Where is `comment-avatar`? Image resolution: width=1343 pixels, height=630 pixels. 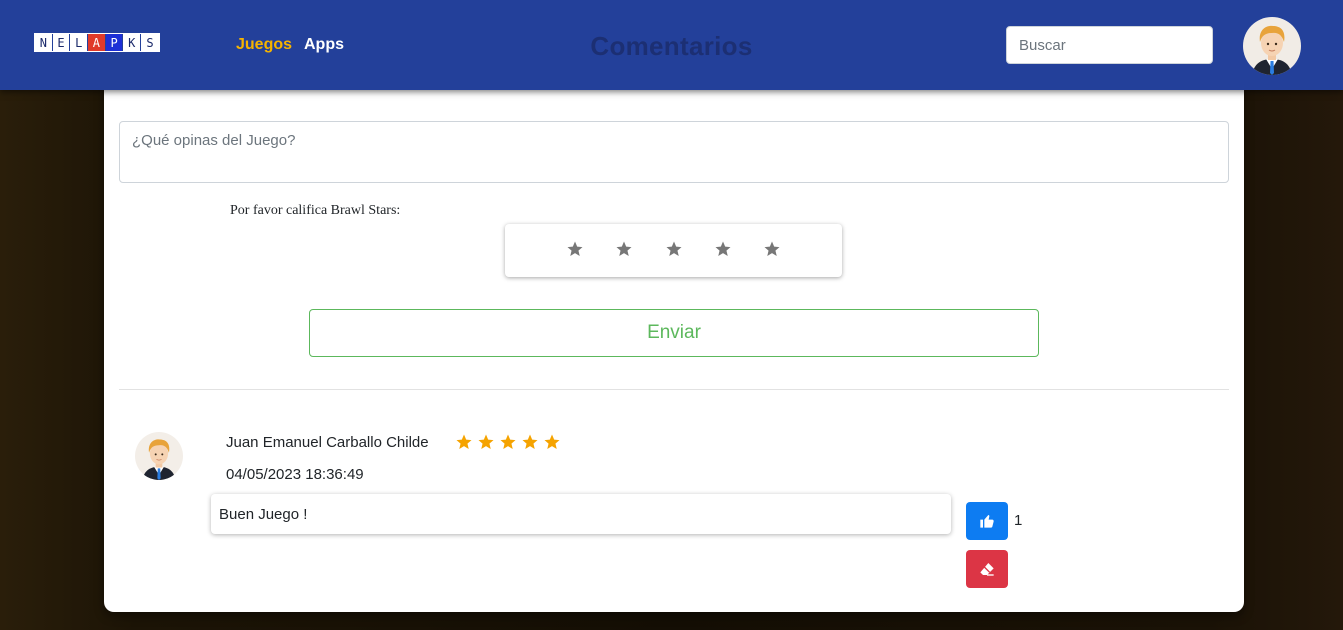
comment-avatar is located at coordinates (159, 456).